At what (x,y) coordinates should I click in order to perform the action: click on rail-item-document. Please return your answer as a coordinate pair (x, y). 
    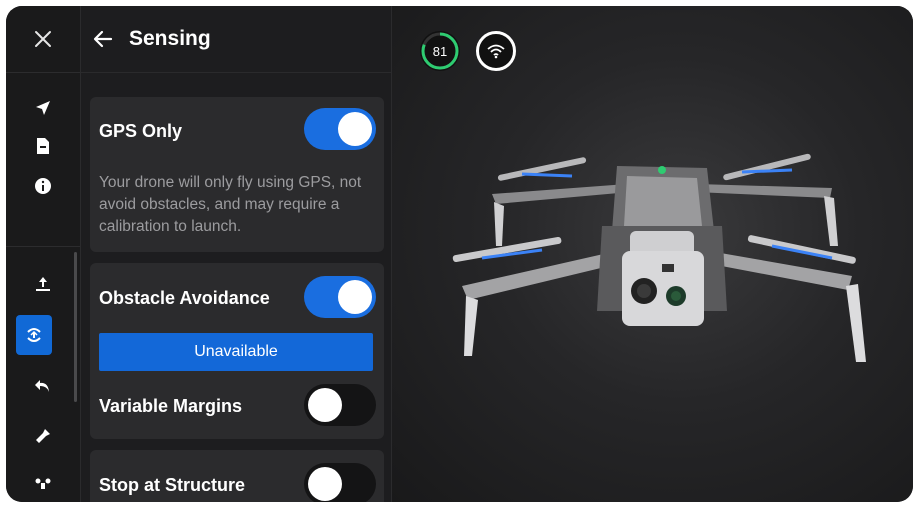
    Looking at the image, I should click on (43, 146).